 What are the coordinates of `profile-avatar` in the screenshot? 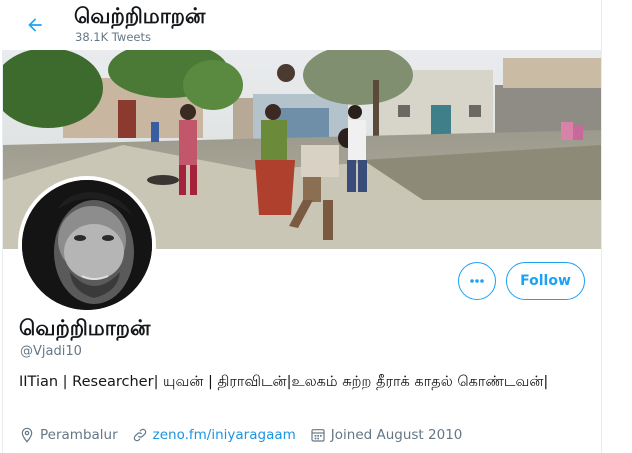 It's located at (87, 245).